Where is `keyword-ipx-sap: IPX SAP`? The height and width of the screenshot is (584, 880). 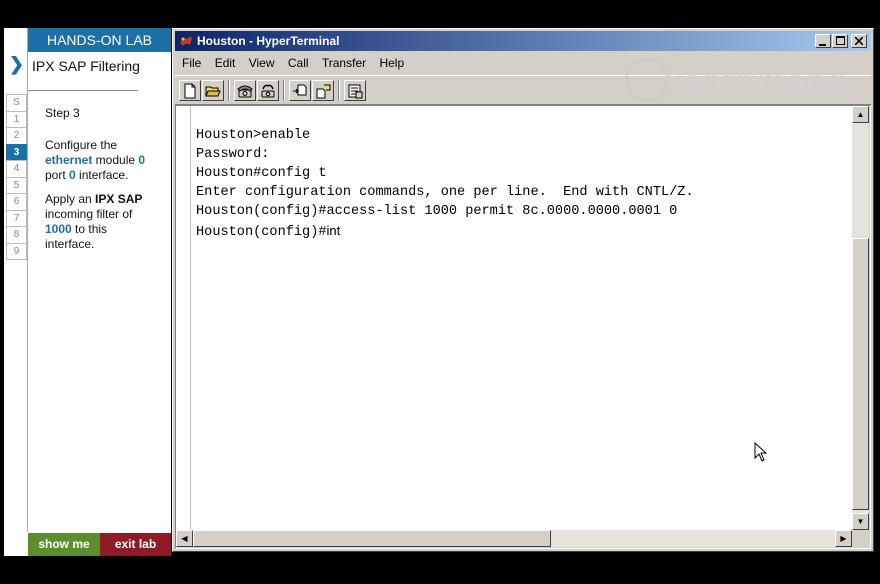
keyword-ipx-sap: IPX SAP is located at coordinates (119, 199).